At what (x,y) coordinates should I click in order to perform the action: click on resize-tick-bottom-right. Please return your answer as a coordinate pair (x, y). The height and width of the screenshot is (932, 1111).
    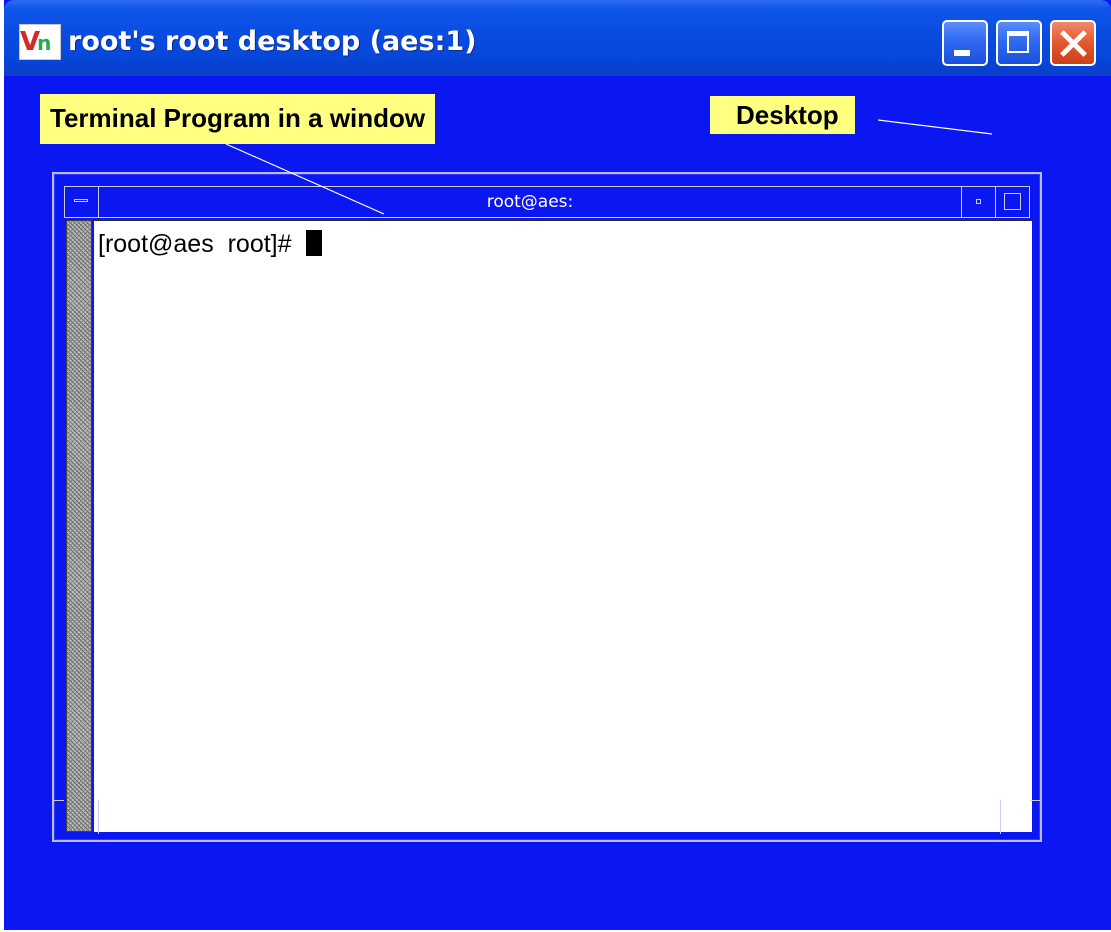
    Looking at the image, I should click on (1035, 800).